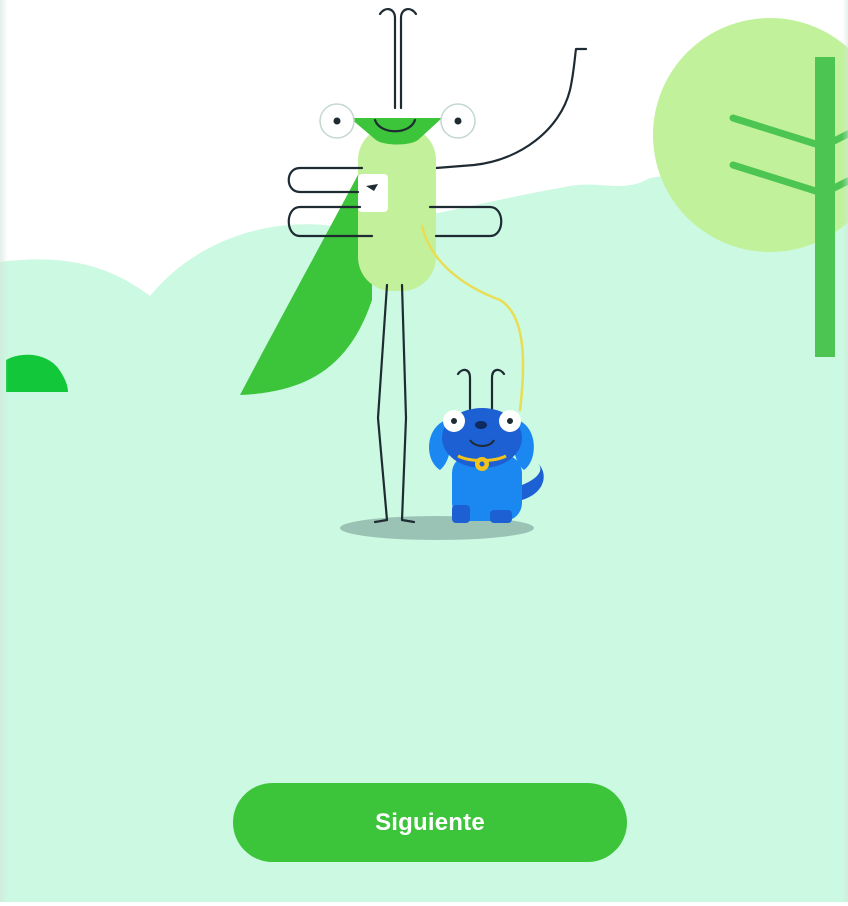 This screenshot has height=906, width=848. What do you see at coordinates (430, 822) in the screenshot?
I see `next-button: Siguiente` at bounding box center [430, 822].